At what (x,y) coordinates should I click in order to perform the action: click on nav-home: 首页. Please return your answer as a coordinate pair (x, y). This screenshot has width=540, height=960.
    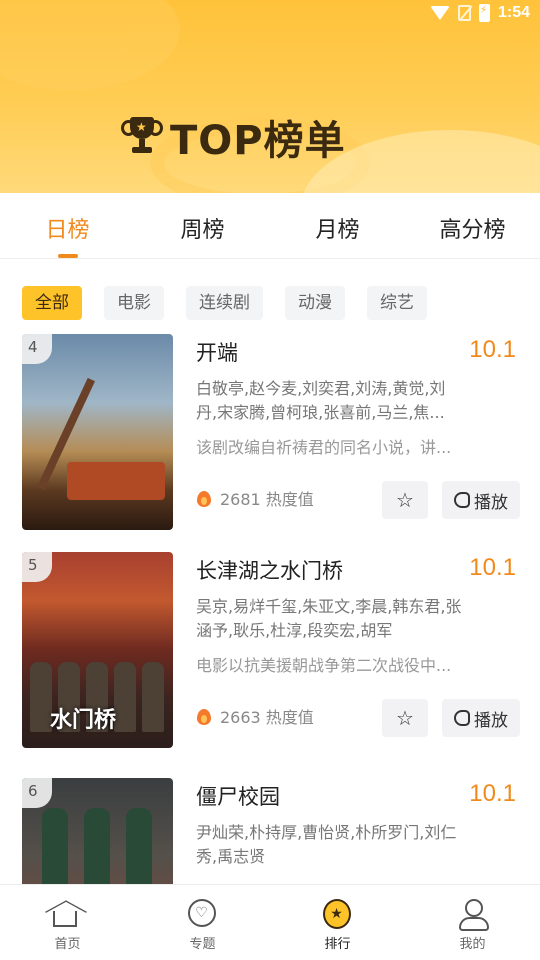
    Looking at the image, I should click on (67, 922).